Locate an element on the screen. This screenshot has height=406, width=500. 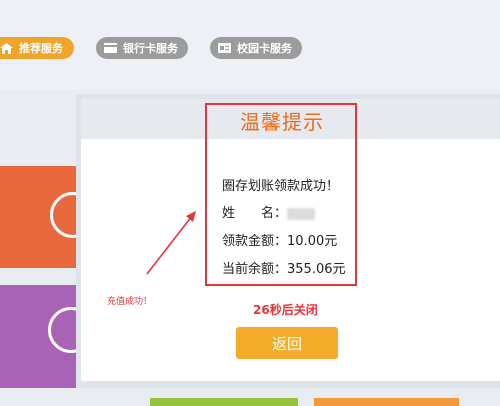
annotation-arrow is located at coordinates (171, 243).